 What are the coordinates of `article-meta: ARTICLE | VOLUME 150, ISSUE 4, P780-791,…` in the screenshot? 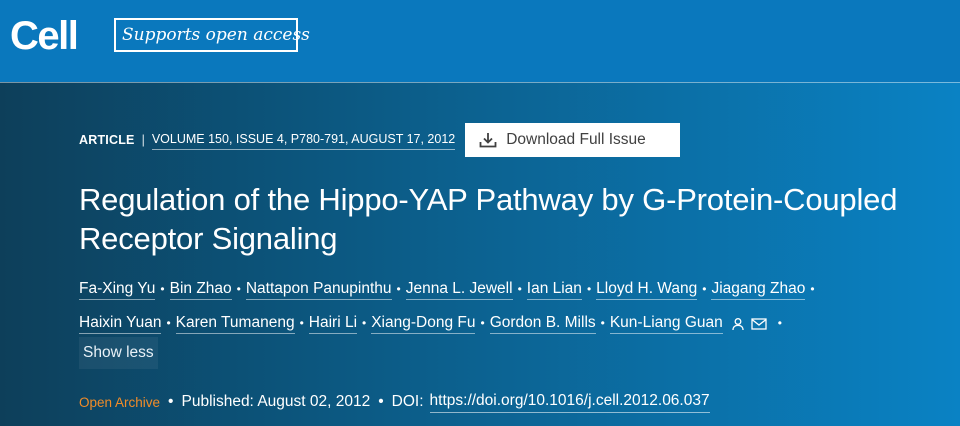 It's located at (380, 140).